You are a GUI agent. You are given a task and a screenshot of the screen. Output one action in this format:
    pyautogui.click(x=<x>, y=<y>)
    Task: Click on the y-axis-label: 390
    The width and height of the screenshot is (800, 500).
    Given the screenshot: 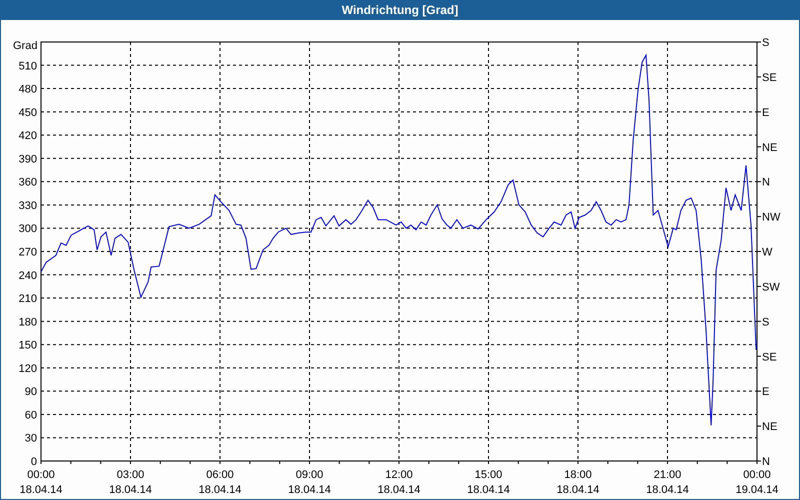 What is the action you would take?
    pyautogui.click(x=27, y=159)
    